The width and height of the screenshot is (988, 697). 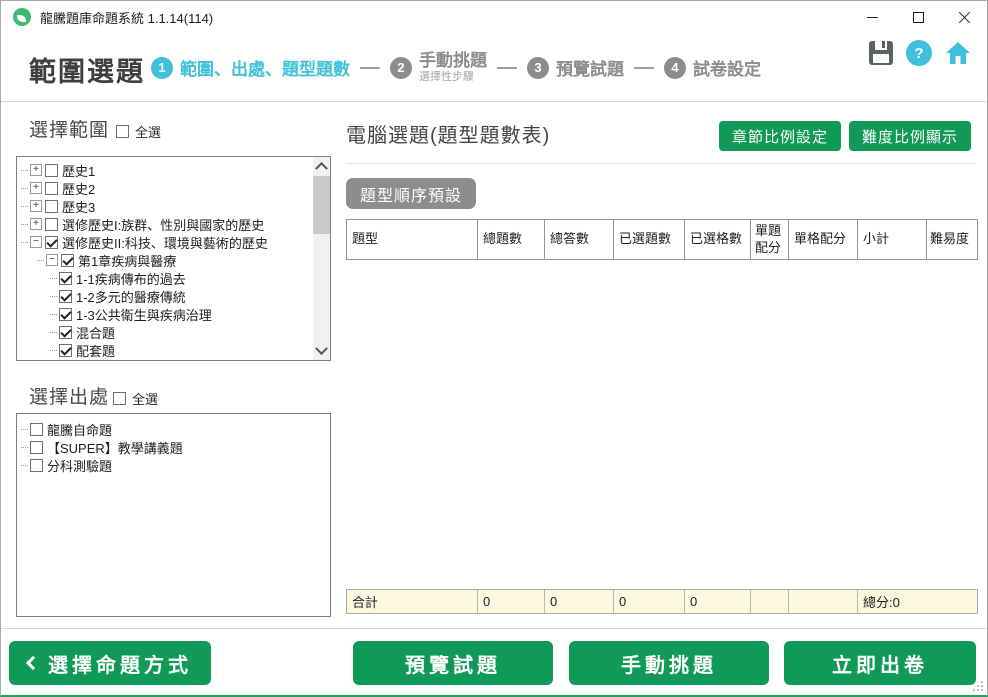 What do you see at coordinates (321, 205) in the screenshot?
I see `scrollbar-thumb` at bounding box center [321, 205].